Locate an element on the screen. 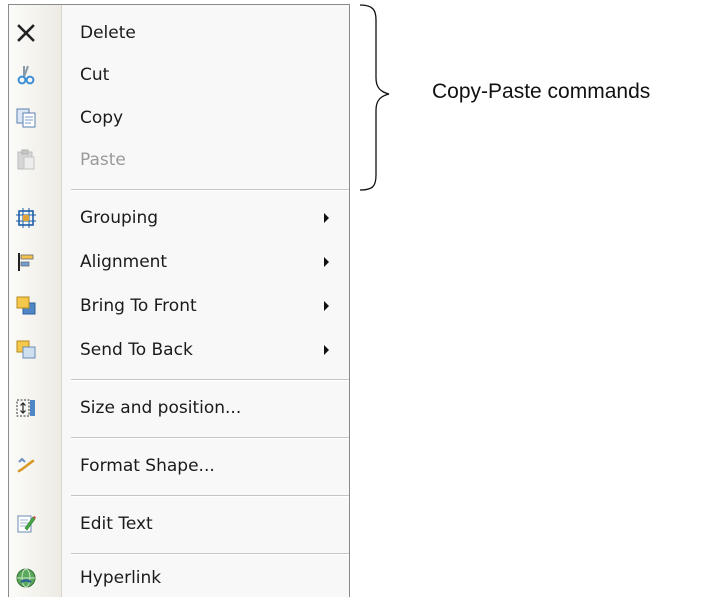 The height and width of the screenshot is (598, 712). menu-item-label: Bring To Front is located at coordinates (138, 306).